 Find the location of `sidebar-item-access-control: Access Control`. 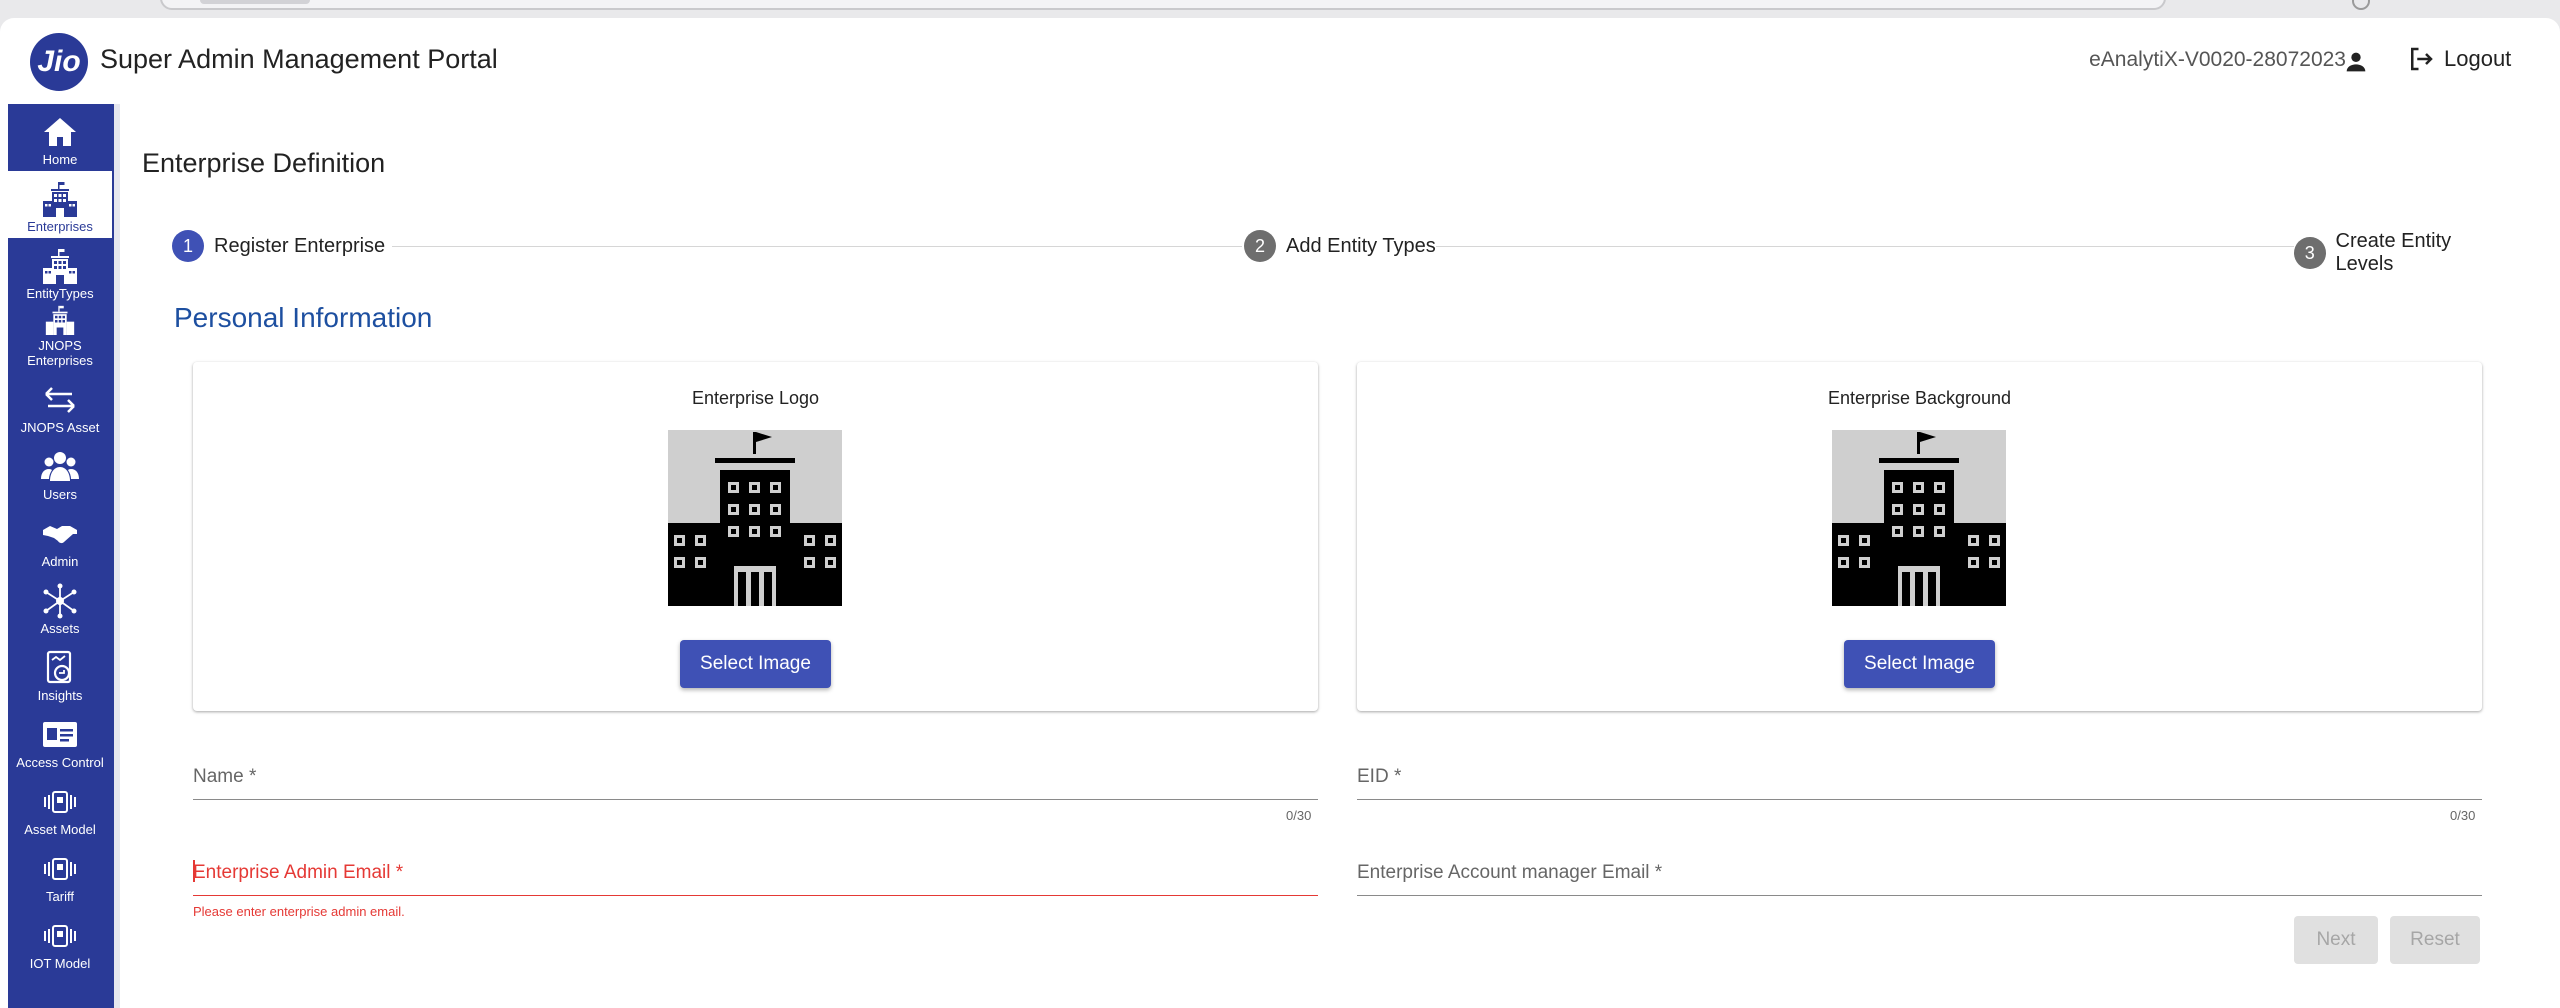

sidebar-item-access-control: Access Control is located at coordinates (60, 740).